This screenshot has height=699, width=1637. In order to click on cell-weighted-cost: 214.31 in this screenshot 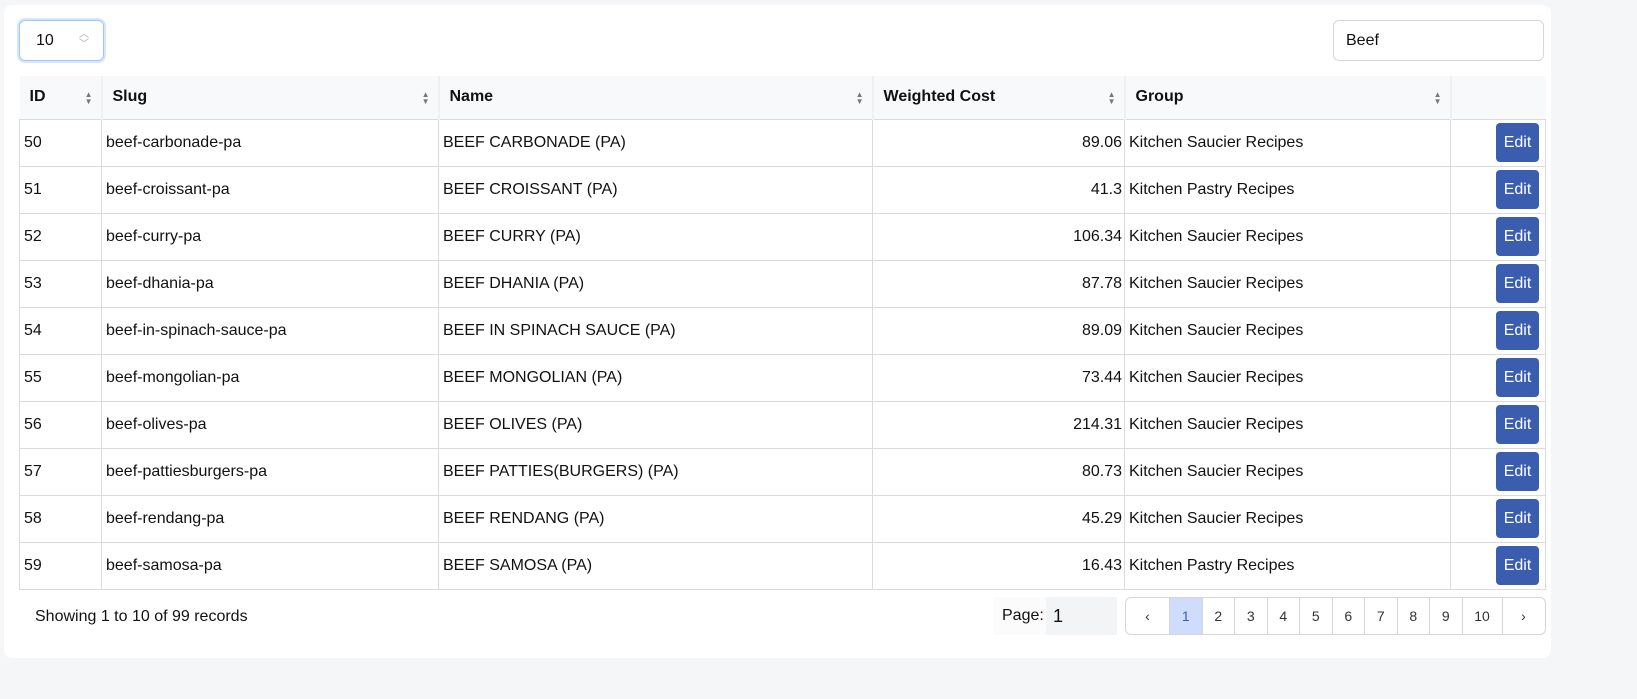, I will do `click(998, 424)`.